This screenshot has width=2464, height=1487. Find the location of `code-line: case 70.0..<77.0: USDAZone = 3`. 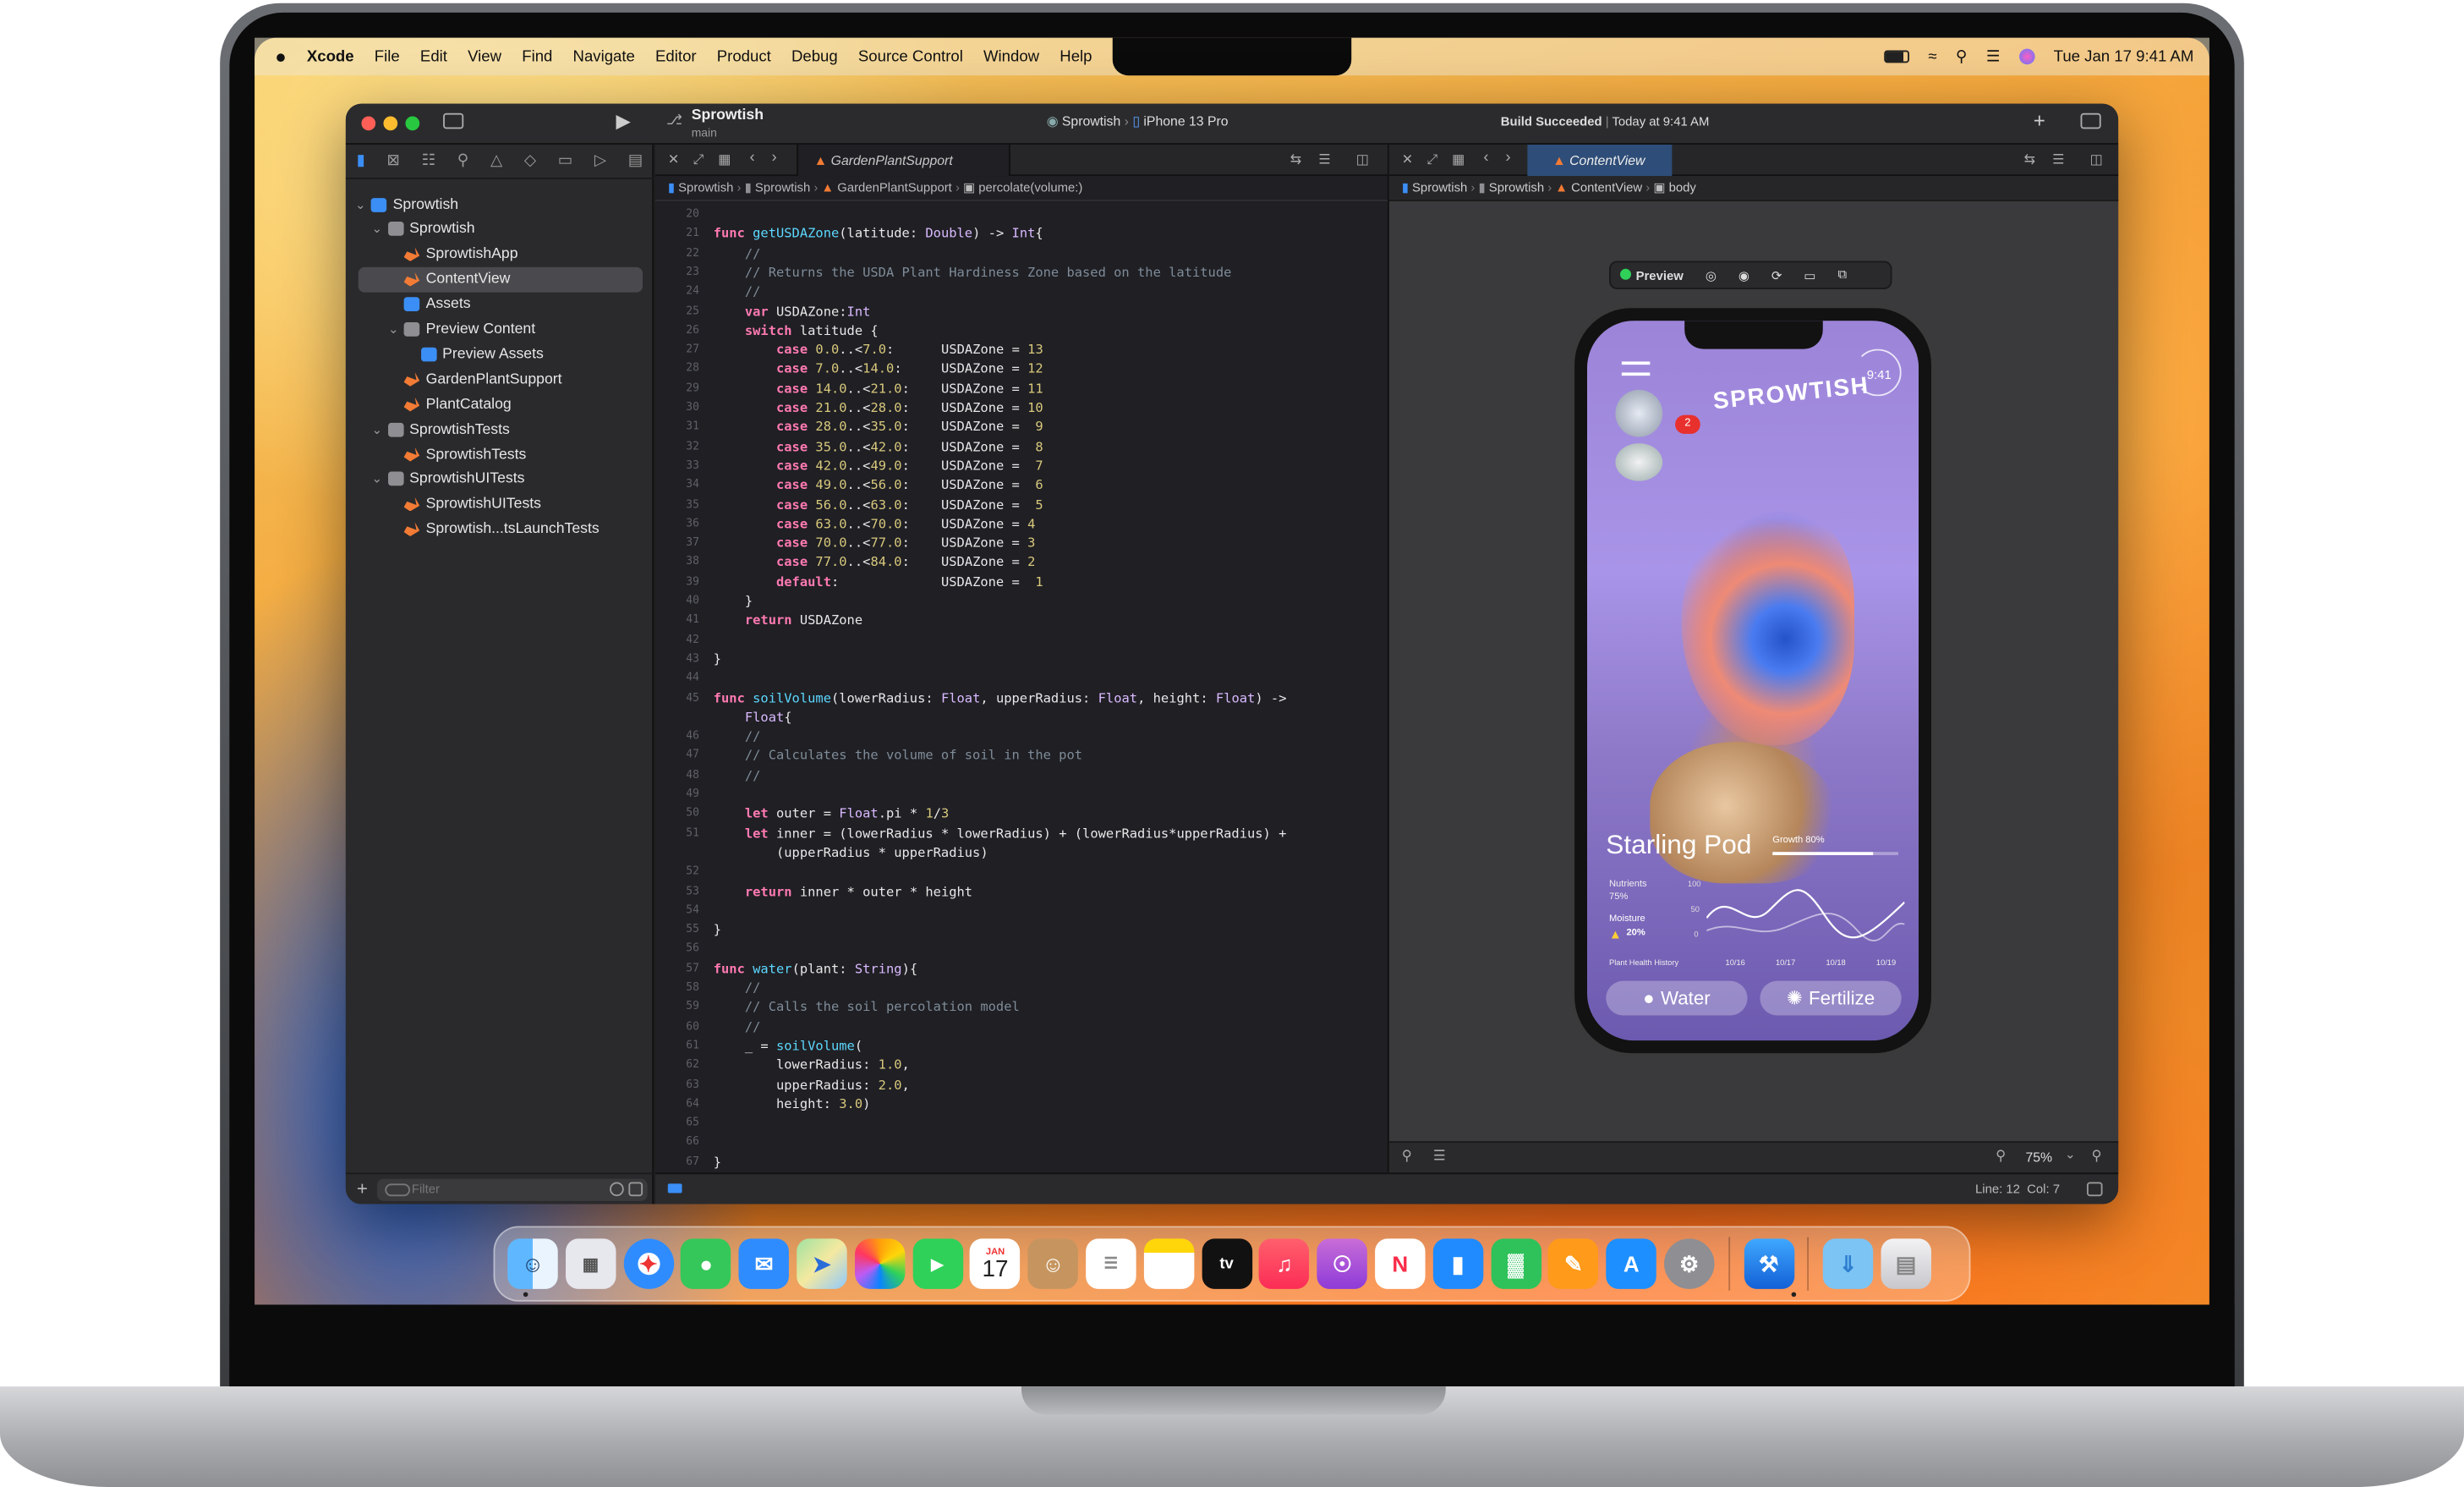

code-line: case 70.0..<77.0: USDAZone = 3 is located at coordinates (874, 542).